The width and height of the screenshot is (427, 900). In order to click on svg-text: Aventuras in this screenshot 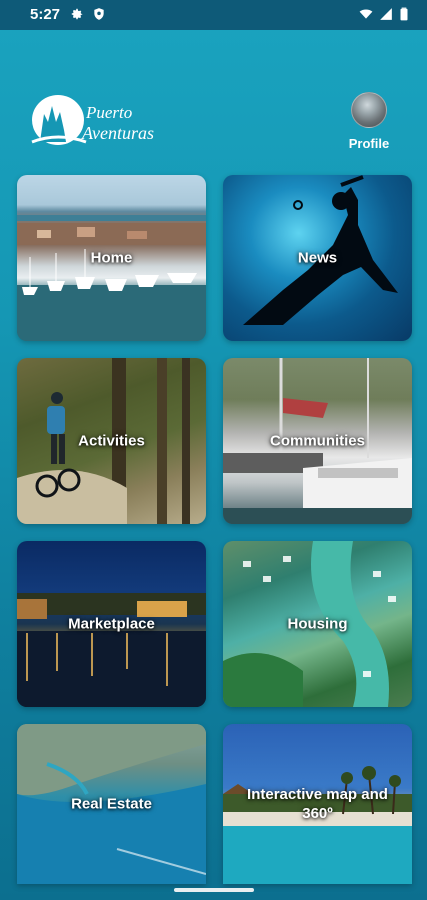, I will do `click(117, 133)`.